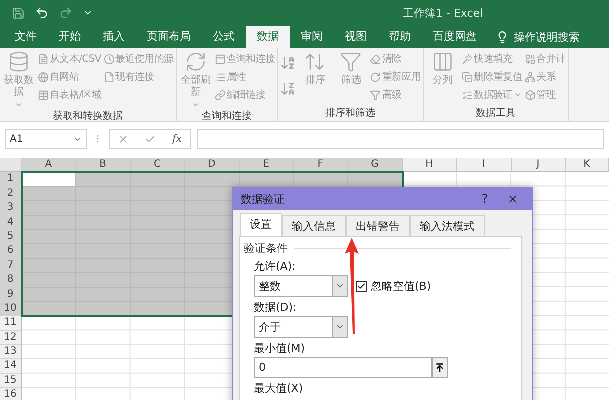 This screenshot has height=400, width=609. Describe the element at coordinates (158, 165) in the screenshot. I see `column-header: C` at that location.